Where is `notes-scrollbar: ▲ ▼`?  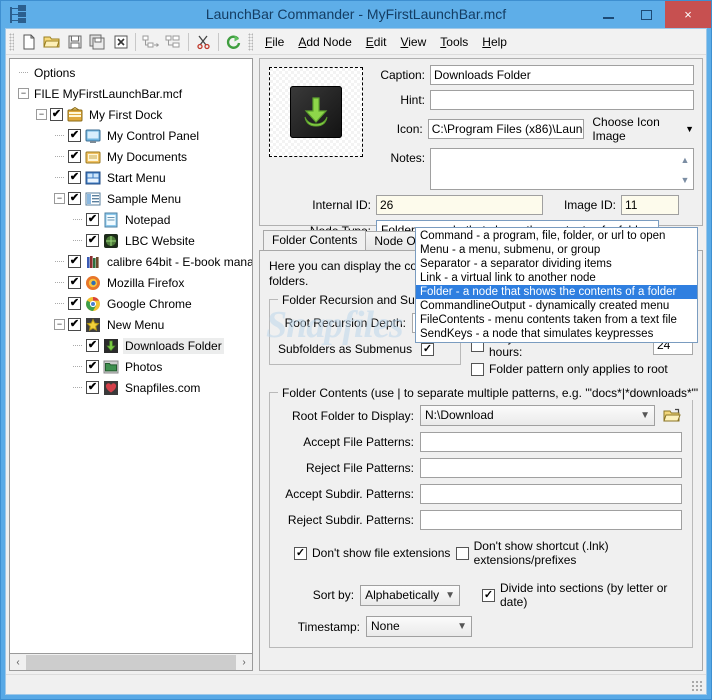
notes-scrollbar: ▲ ▼ is located at coordinates (685, 170).